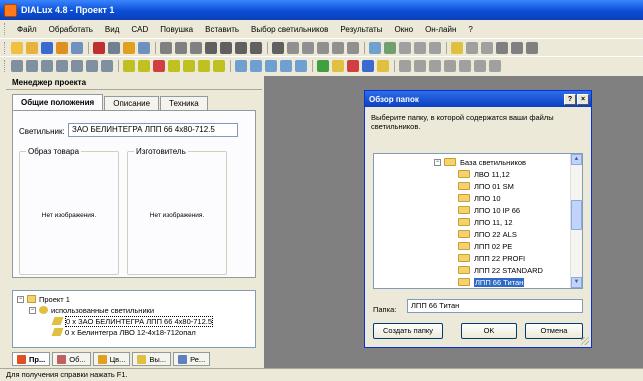 The width and height of the screenshot is (643, 381). Describe the element at coordinates (485, 222) in the screenshot. I see `folder-item: ЛПО 11, 12` at that location.